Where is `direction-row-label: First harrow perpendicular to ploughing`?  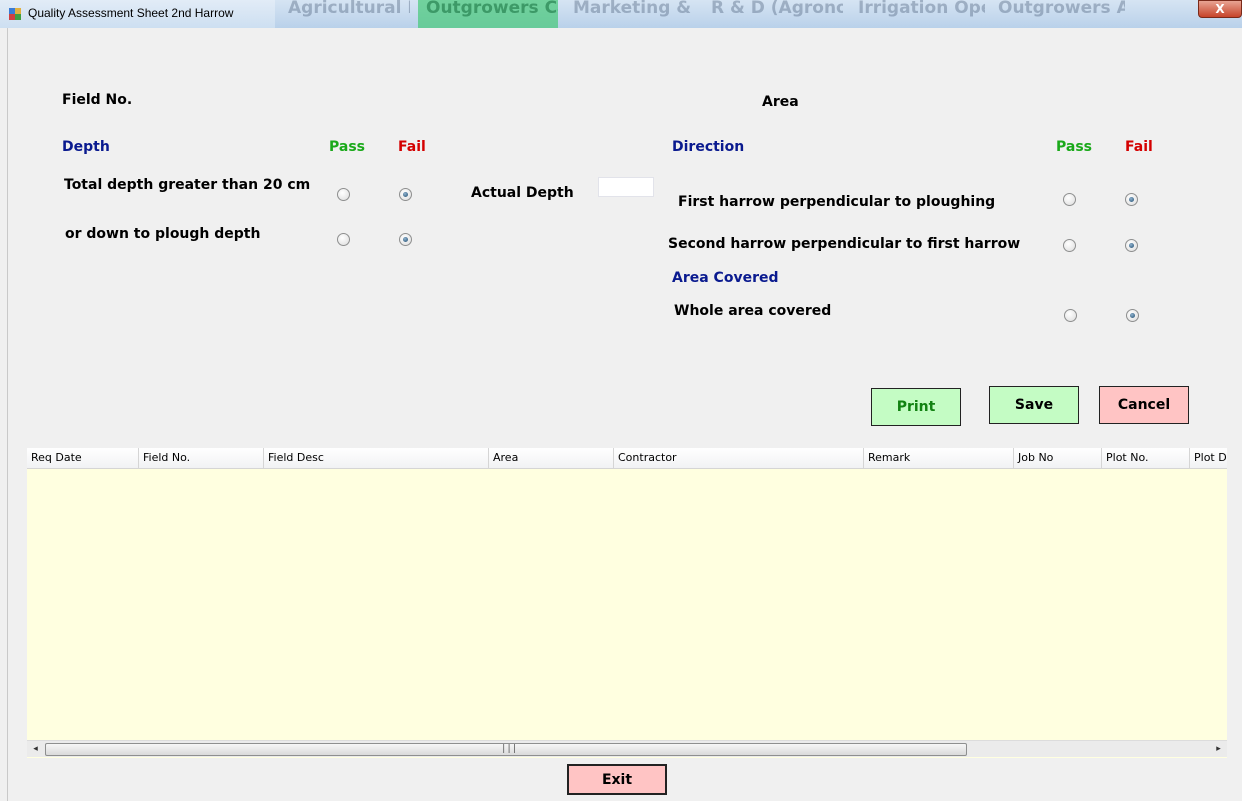 direction-row-label: First harrow perpendicular to ploughing is located at coordinates (837, 202).